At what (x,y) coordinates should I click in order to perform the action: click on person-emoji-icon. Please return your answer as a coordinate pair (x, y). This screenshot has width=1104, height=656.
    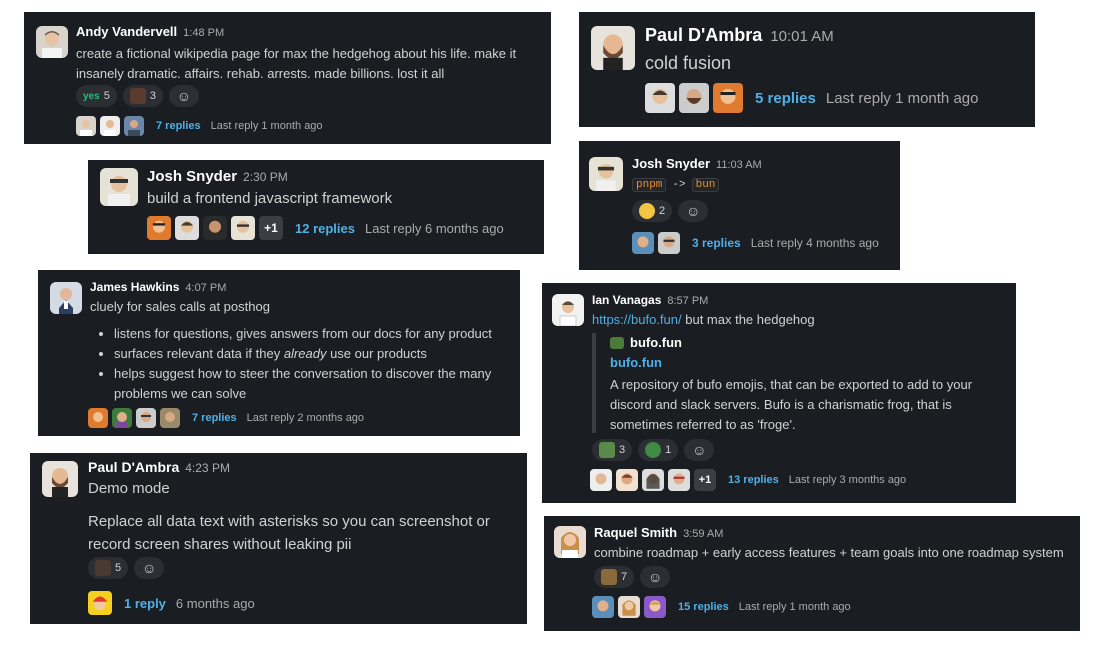
    Looking at the image, I should click on (137, 96).